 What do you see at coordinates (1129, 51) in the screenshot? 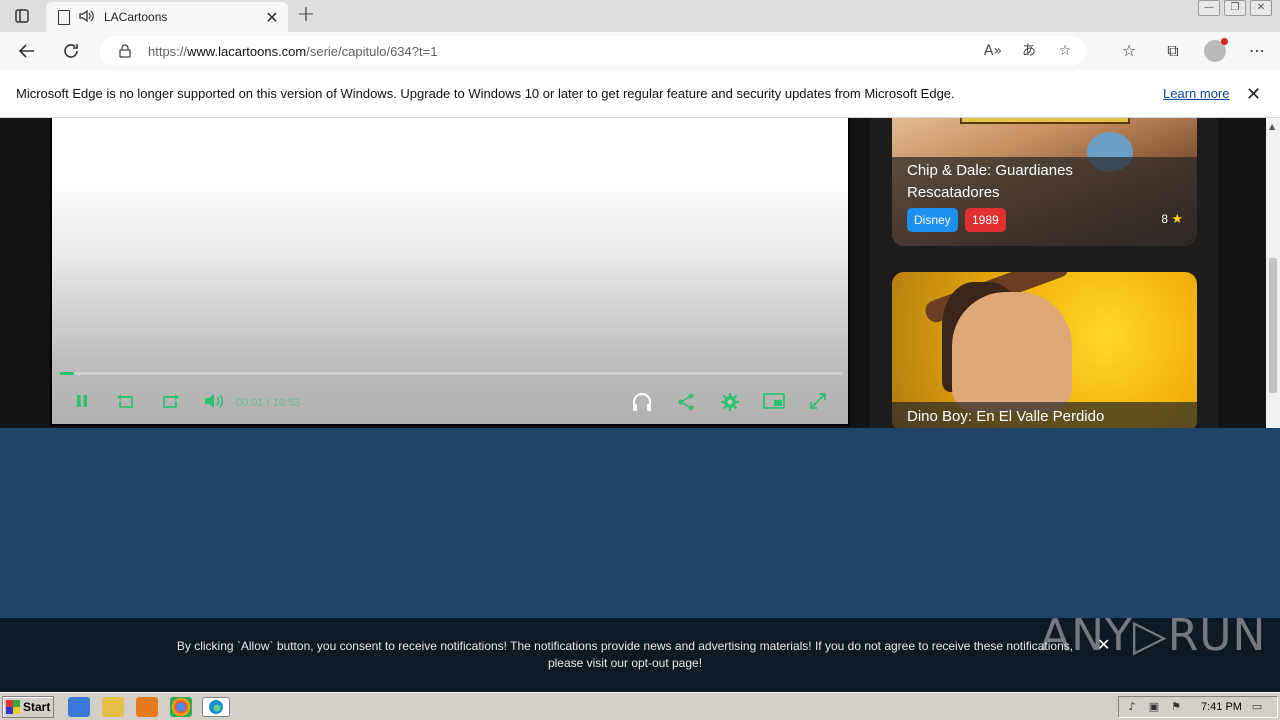
I see `favorites-icon: ☆` at bounding box center [1129, 51].